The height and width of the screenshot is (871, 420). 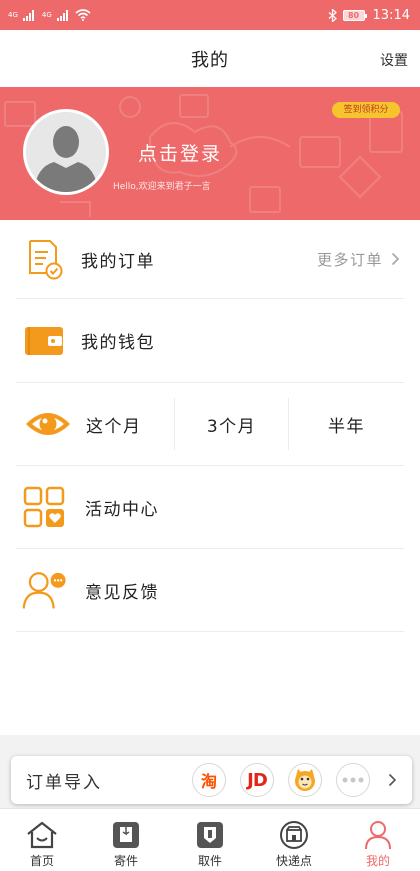 What do you see at coordinates (64, 782) in the screenshot?
I see `order-import-label: 订单导入` at bounding box center [64, 782].